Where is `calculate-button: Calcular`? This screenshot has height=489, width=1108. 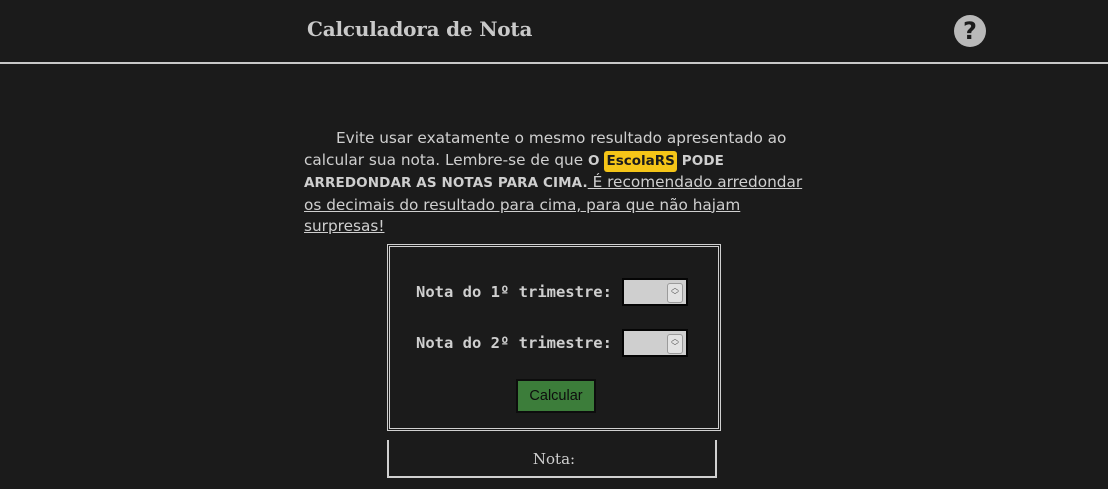 calculate-button: Calcular is located at coordinates (556, 396).